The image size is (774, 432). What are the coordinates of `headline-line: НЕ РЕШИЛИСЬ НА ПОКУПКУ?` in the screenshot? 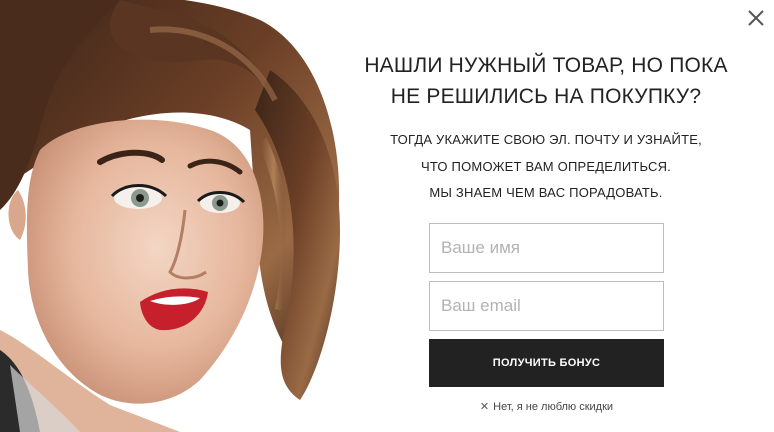 It's located at (546, 96).